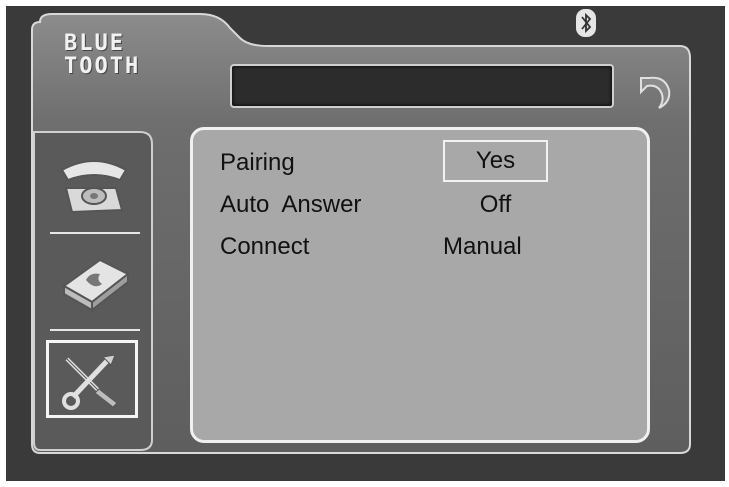  I want to click on back-arrow-icon, so click(655, 92).